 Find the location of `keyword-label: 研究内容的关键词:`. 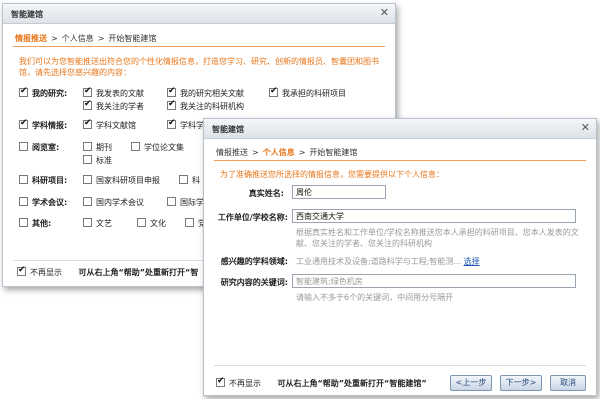

keyword-label: 研究内容的关键词: is located at coordinates (254, 282).